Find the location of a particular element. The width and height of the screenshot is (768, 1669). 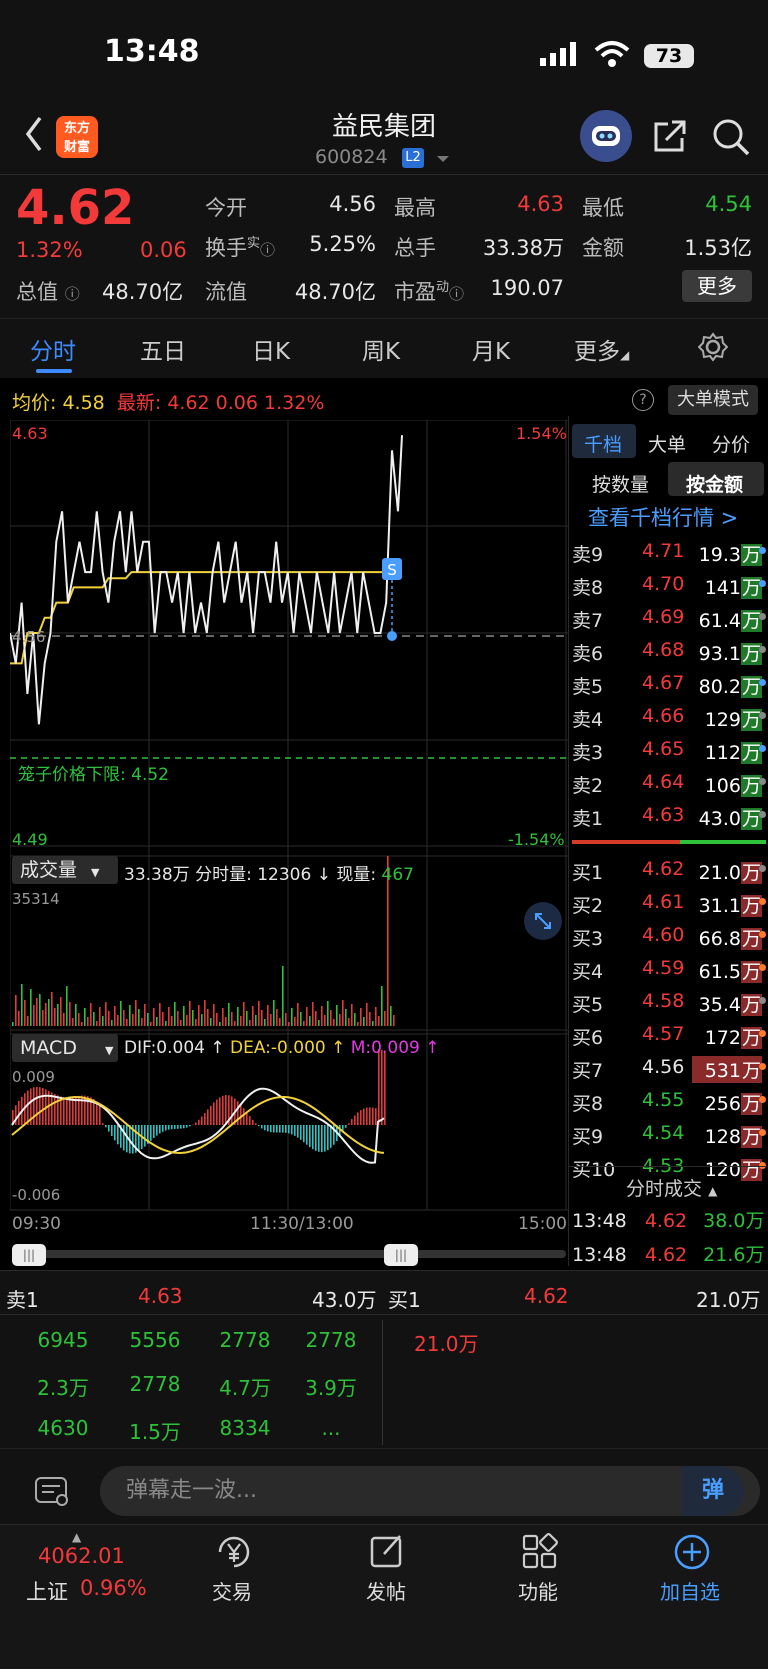

trade-yuan-icon is located at coordinates (234, 1552).